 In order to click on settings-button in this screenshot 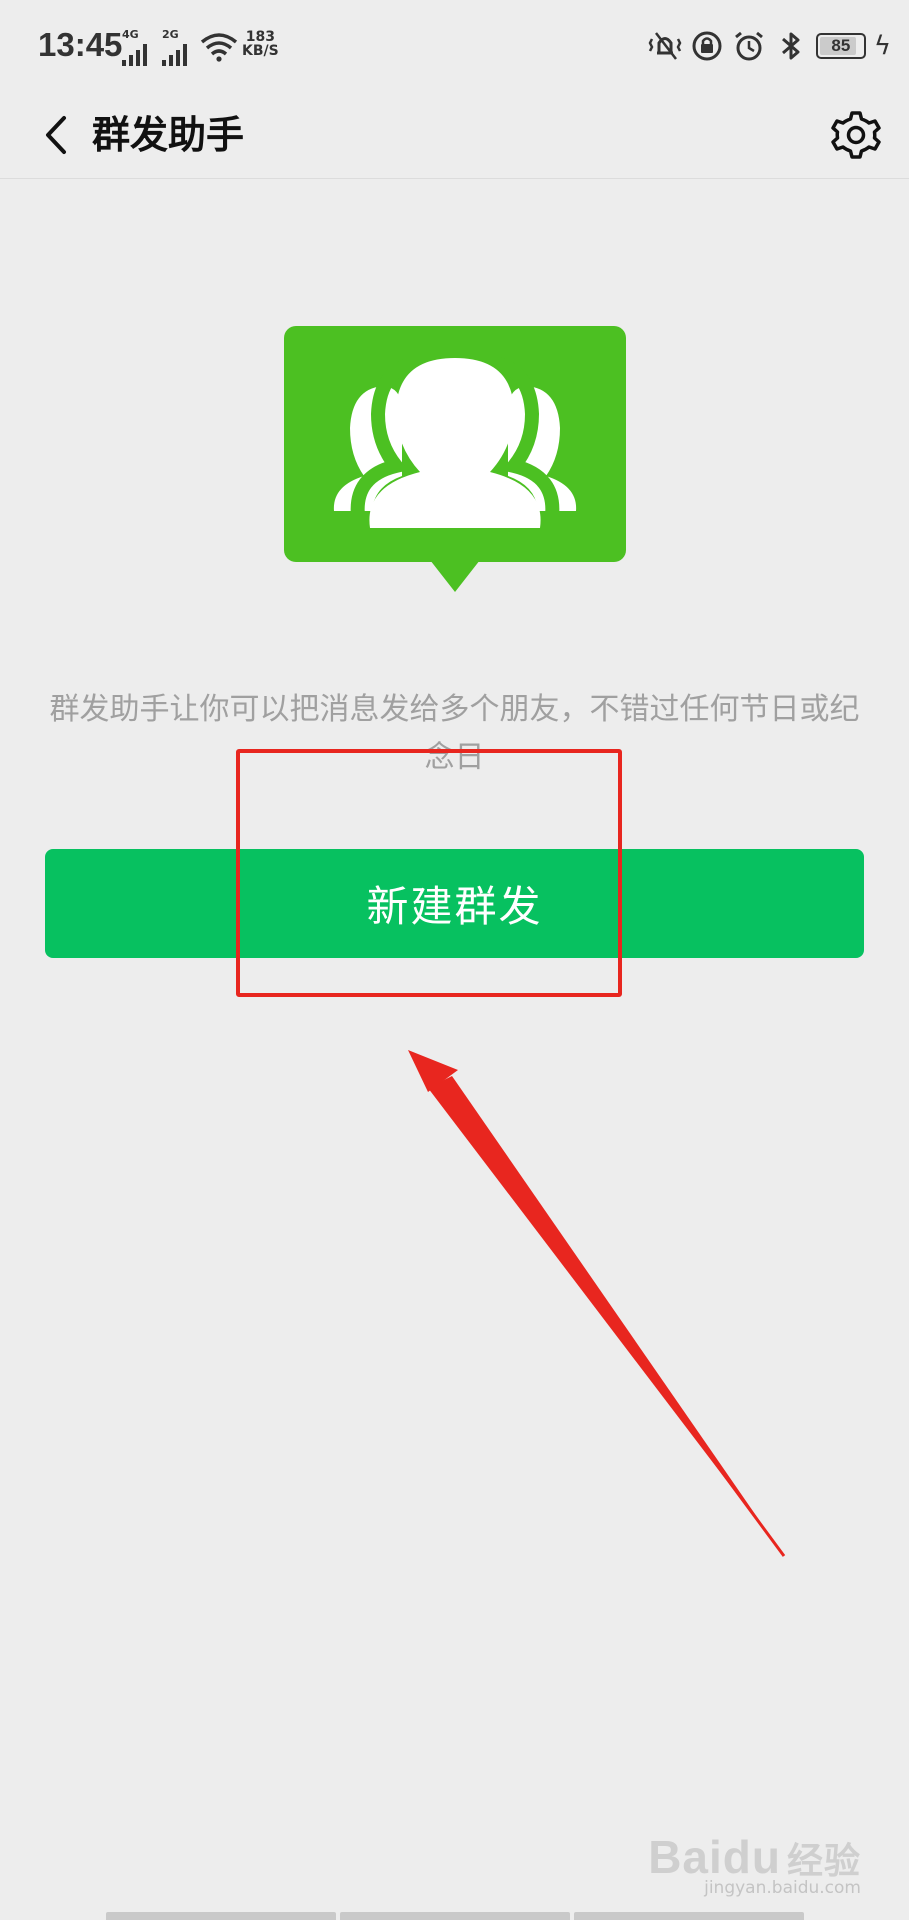, I will do `click(856, 135)`.